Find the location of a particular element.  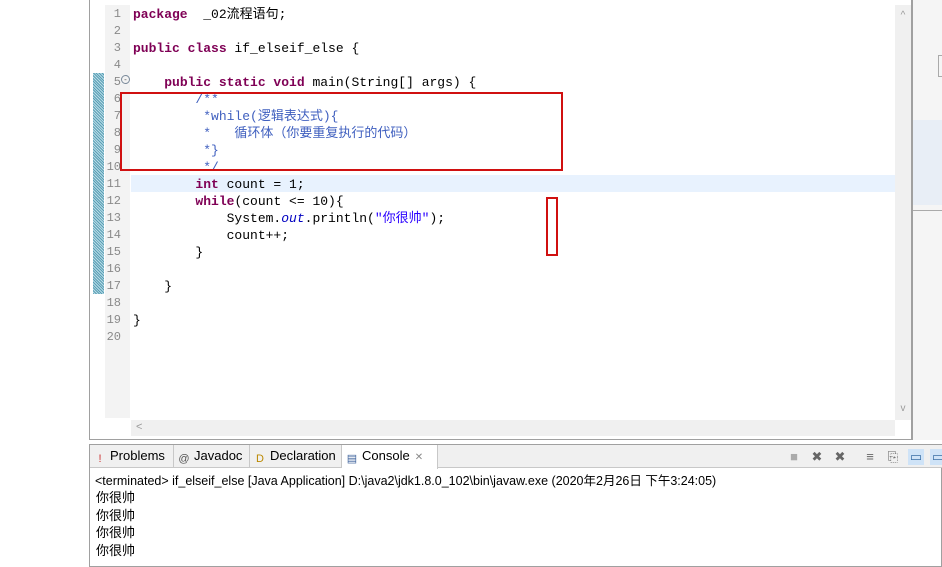

code-line: while(count <= 10){ is located at coordinates (238, 201).